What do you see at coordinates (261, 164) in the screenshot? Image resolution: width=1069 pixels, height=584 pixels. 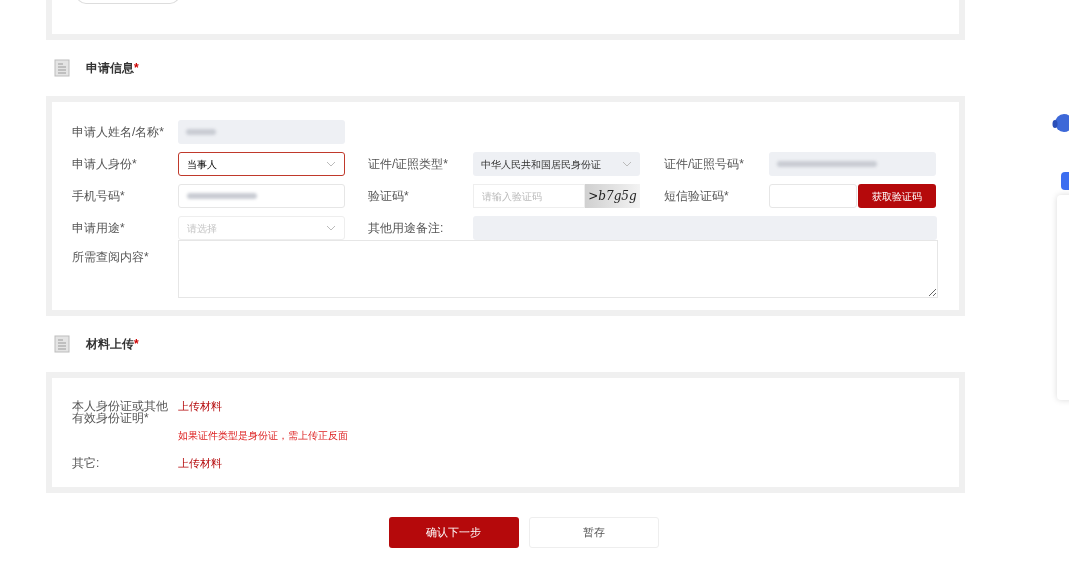 I see `identity-select: 当事人` at bounding box center [261, 164].